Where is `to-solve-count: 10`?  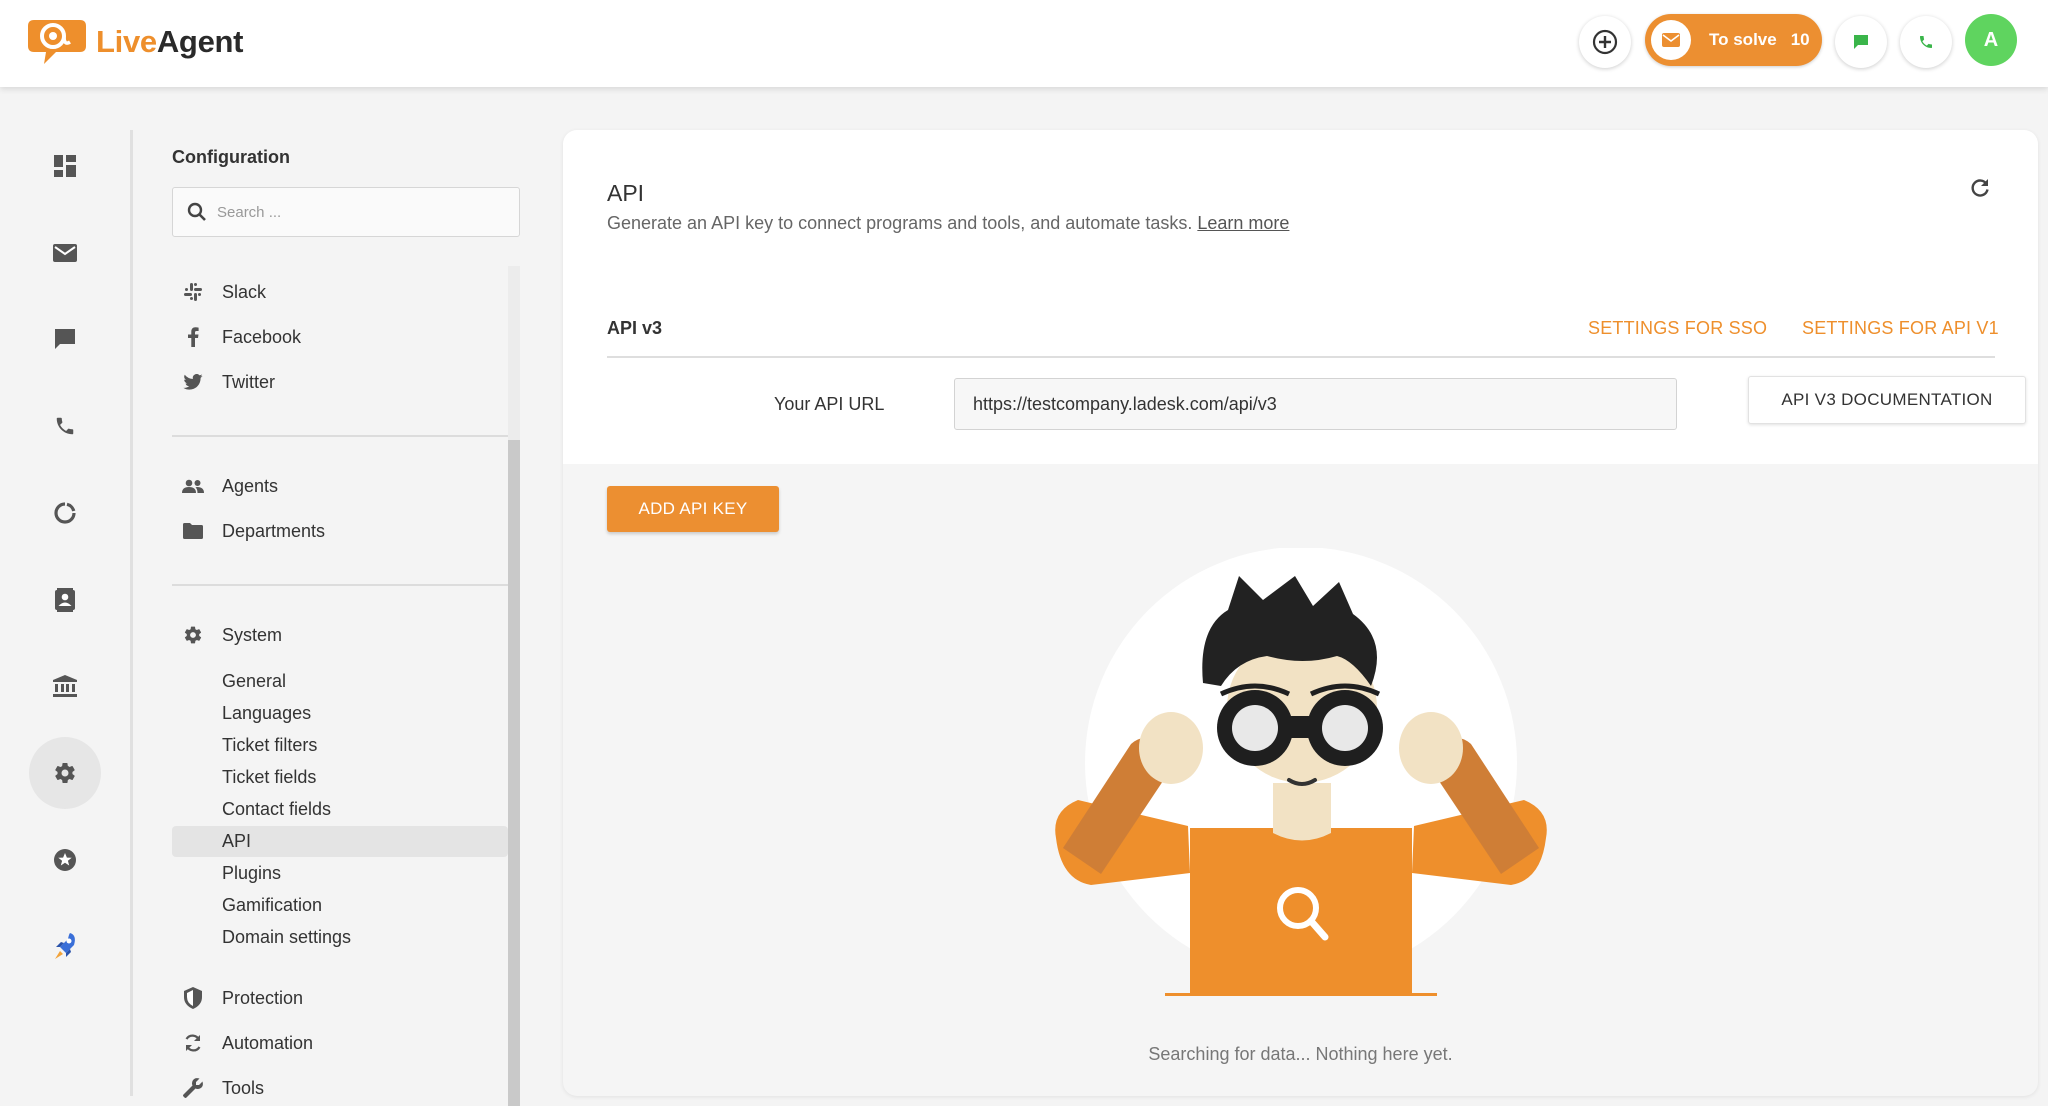 to-solve-count: 10 is located at coordinates (1800, 39).